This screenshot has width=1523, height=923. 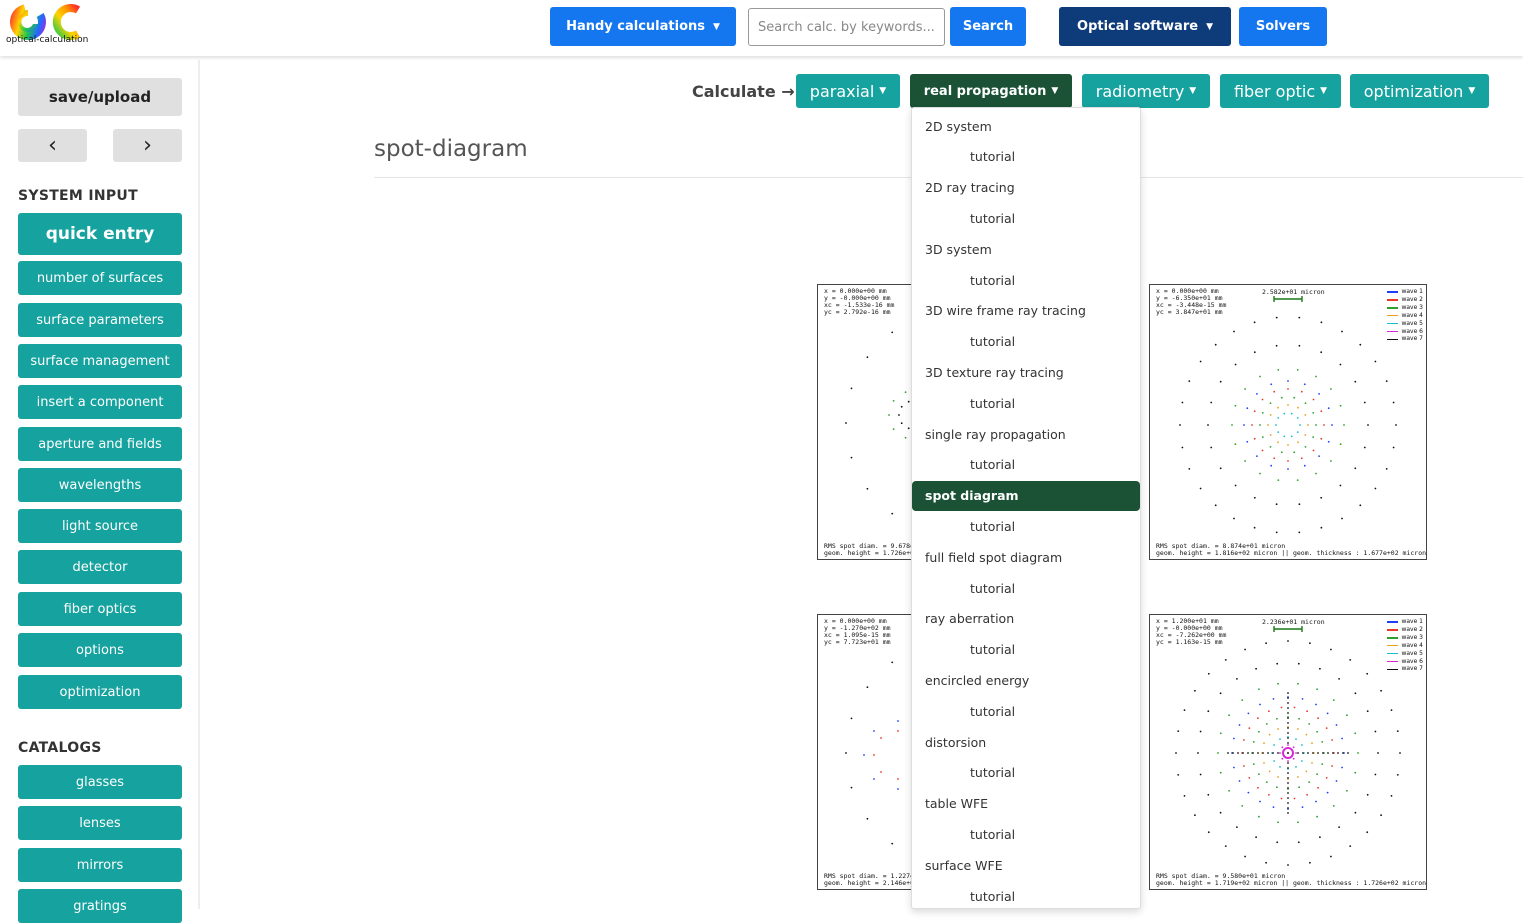 I want to click on menu-item-encircled-energy: encircled energy, so click(x=1026, y=680).